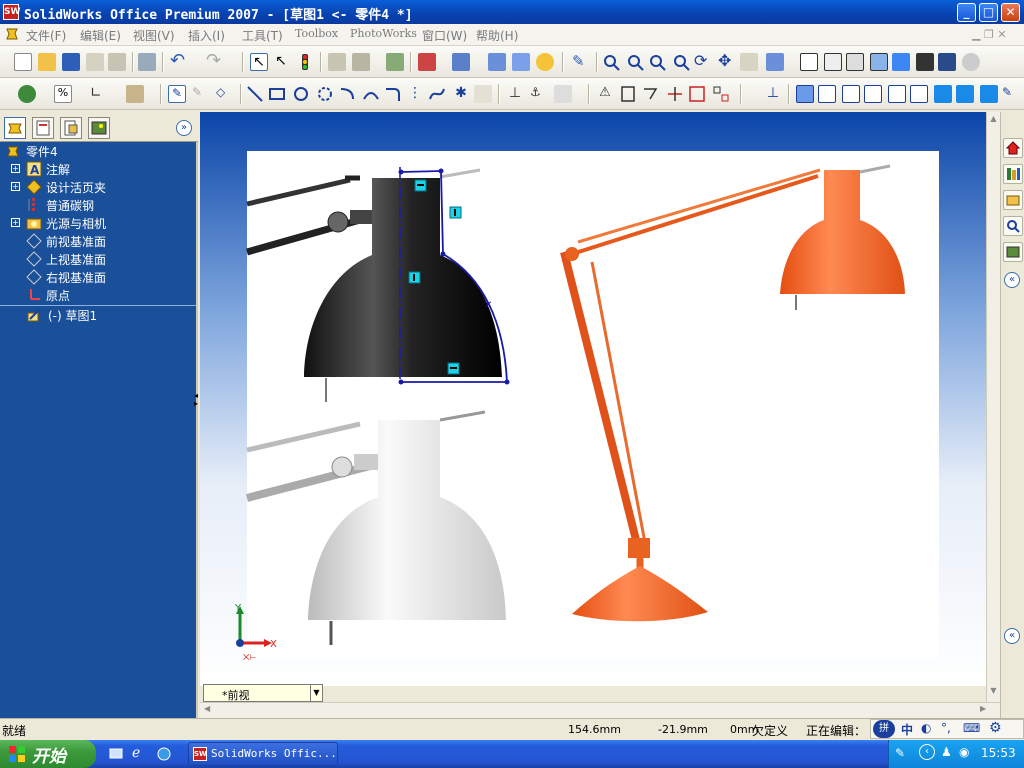  I want to click on save-icon, so click(71, 62).